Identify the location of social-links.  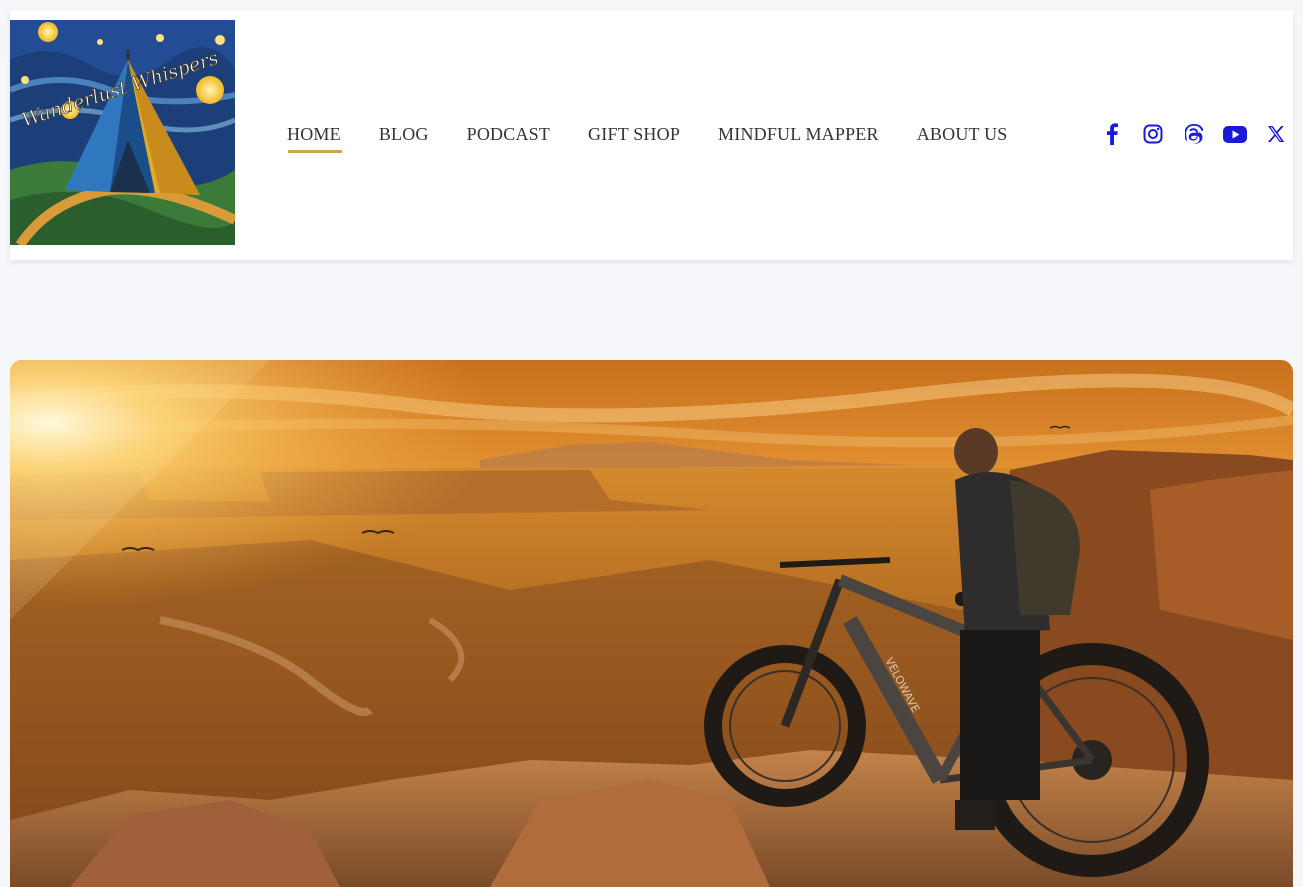
(1201, 134).